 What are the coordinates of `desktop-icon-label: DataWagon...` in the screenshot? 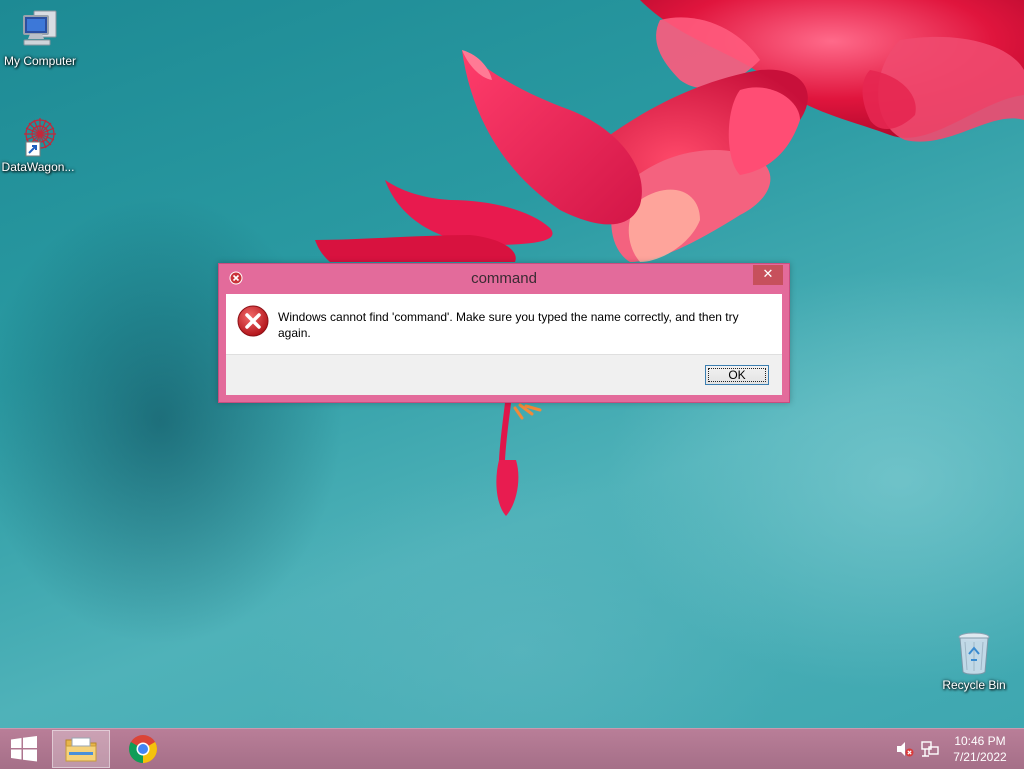 It's located at (38, 167).